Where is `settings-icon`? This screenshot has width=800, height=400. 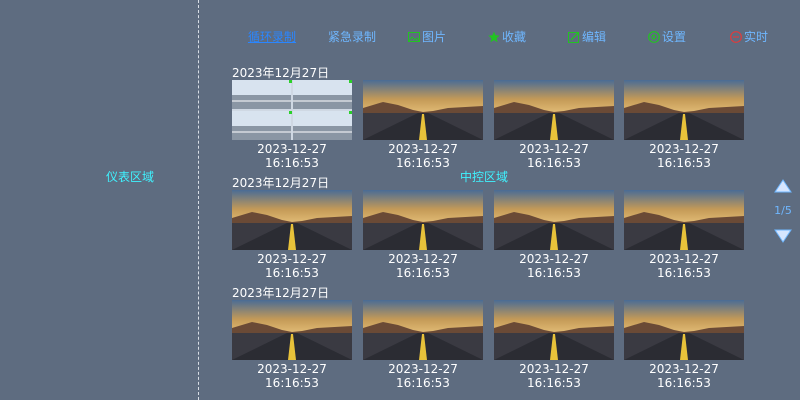 settings-icon is located at coordinates (654, 36).